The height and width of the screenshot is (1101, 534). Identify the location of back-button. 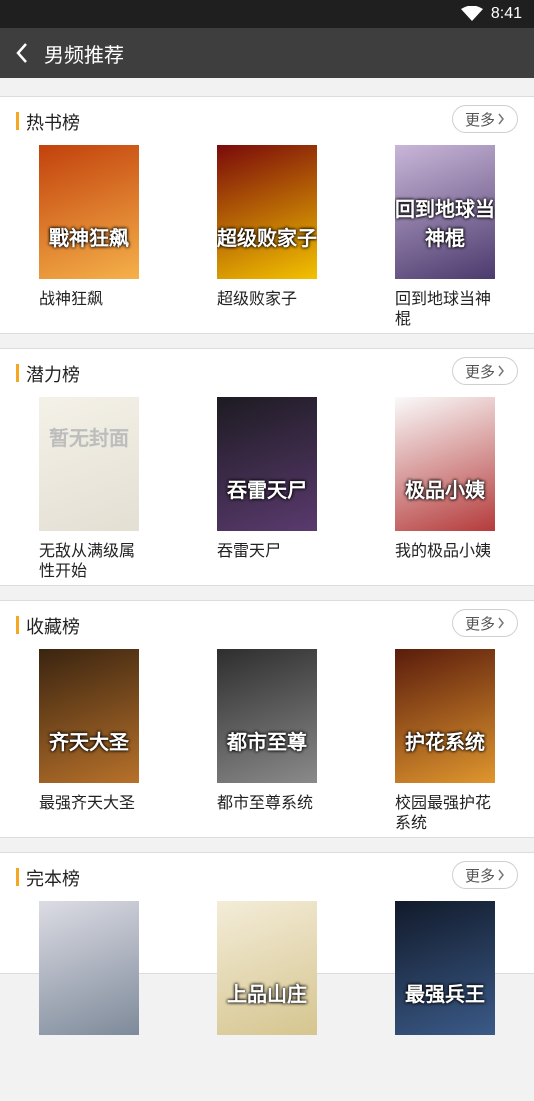
(22, 53).